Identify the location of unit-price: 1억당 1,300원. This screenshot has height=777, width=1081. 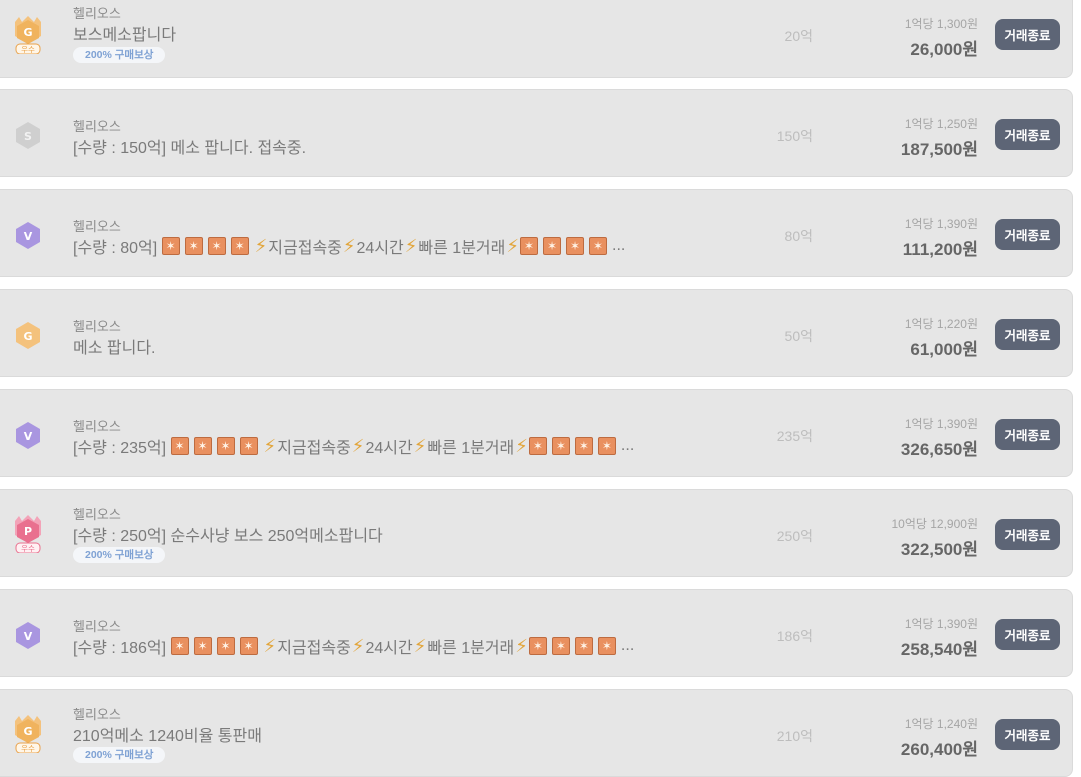
(941, 24).